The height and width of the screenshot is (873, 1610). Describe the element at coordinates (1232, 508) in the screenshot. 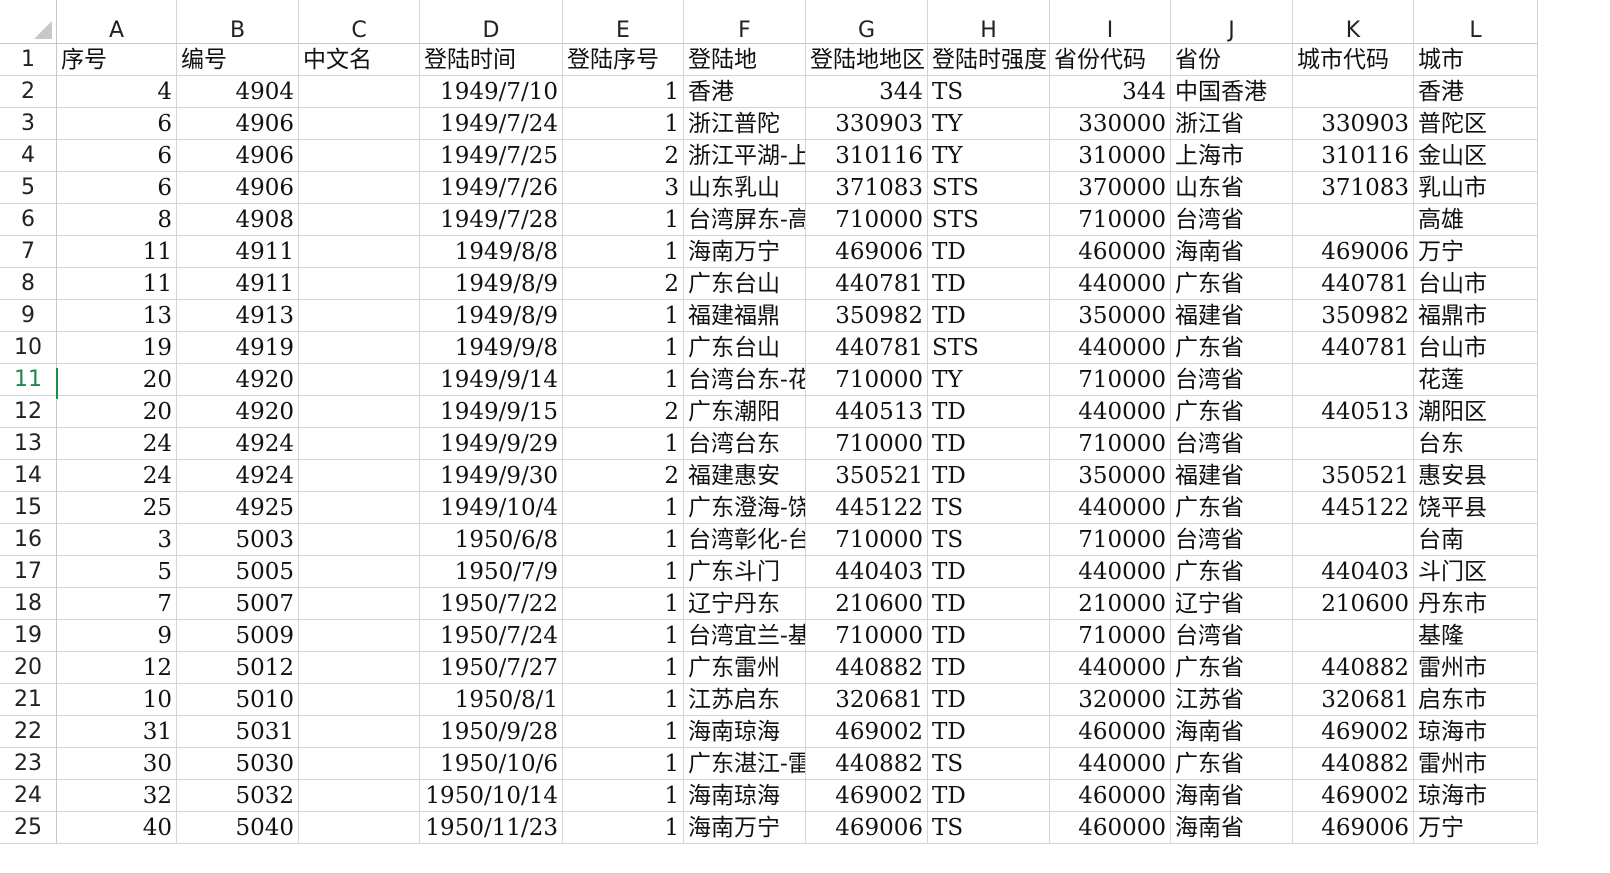

I see `cell-j15: 广东省` at that location.